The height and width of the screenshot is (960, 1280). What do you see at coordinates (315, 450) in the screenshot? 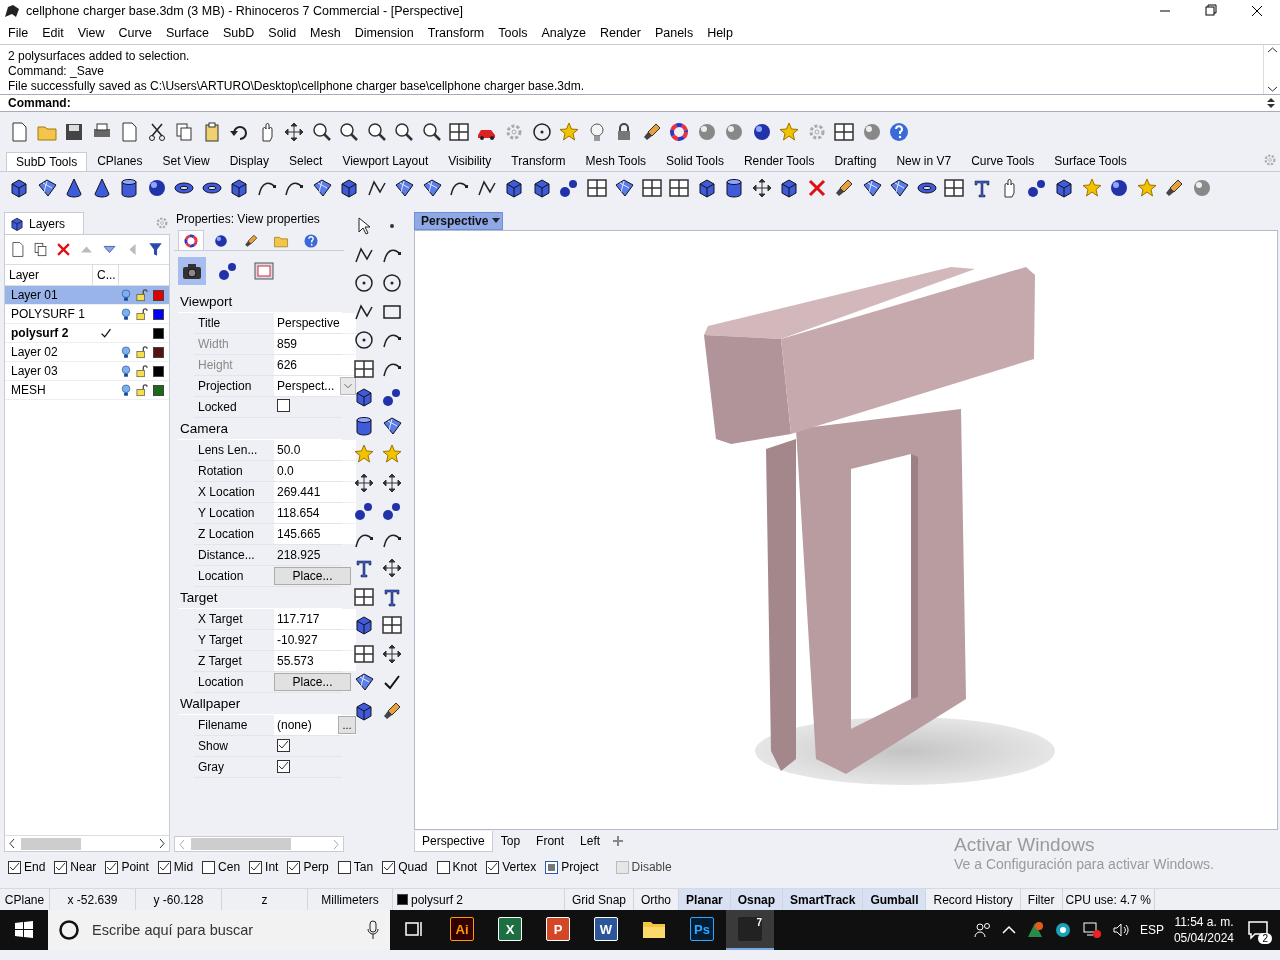
I see `value-field: 50.0` at bounding box center [315, 450].